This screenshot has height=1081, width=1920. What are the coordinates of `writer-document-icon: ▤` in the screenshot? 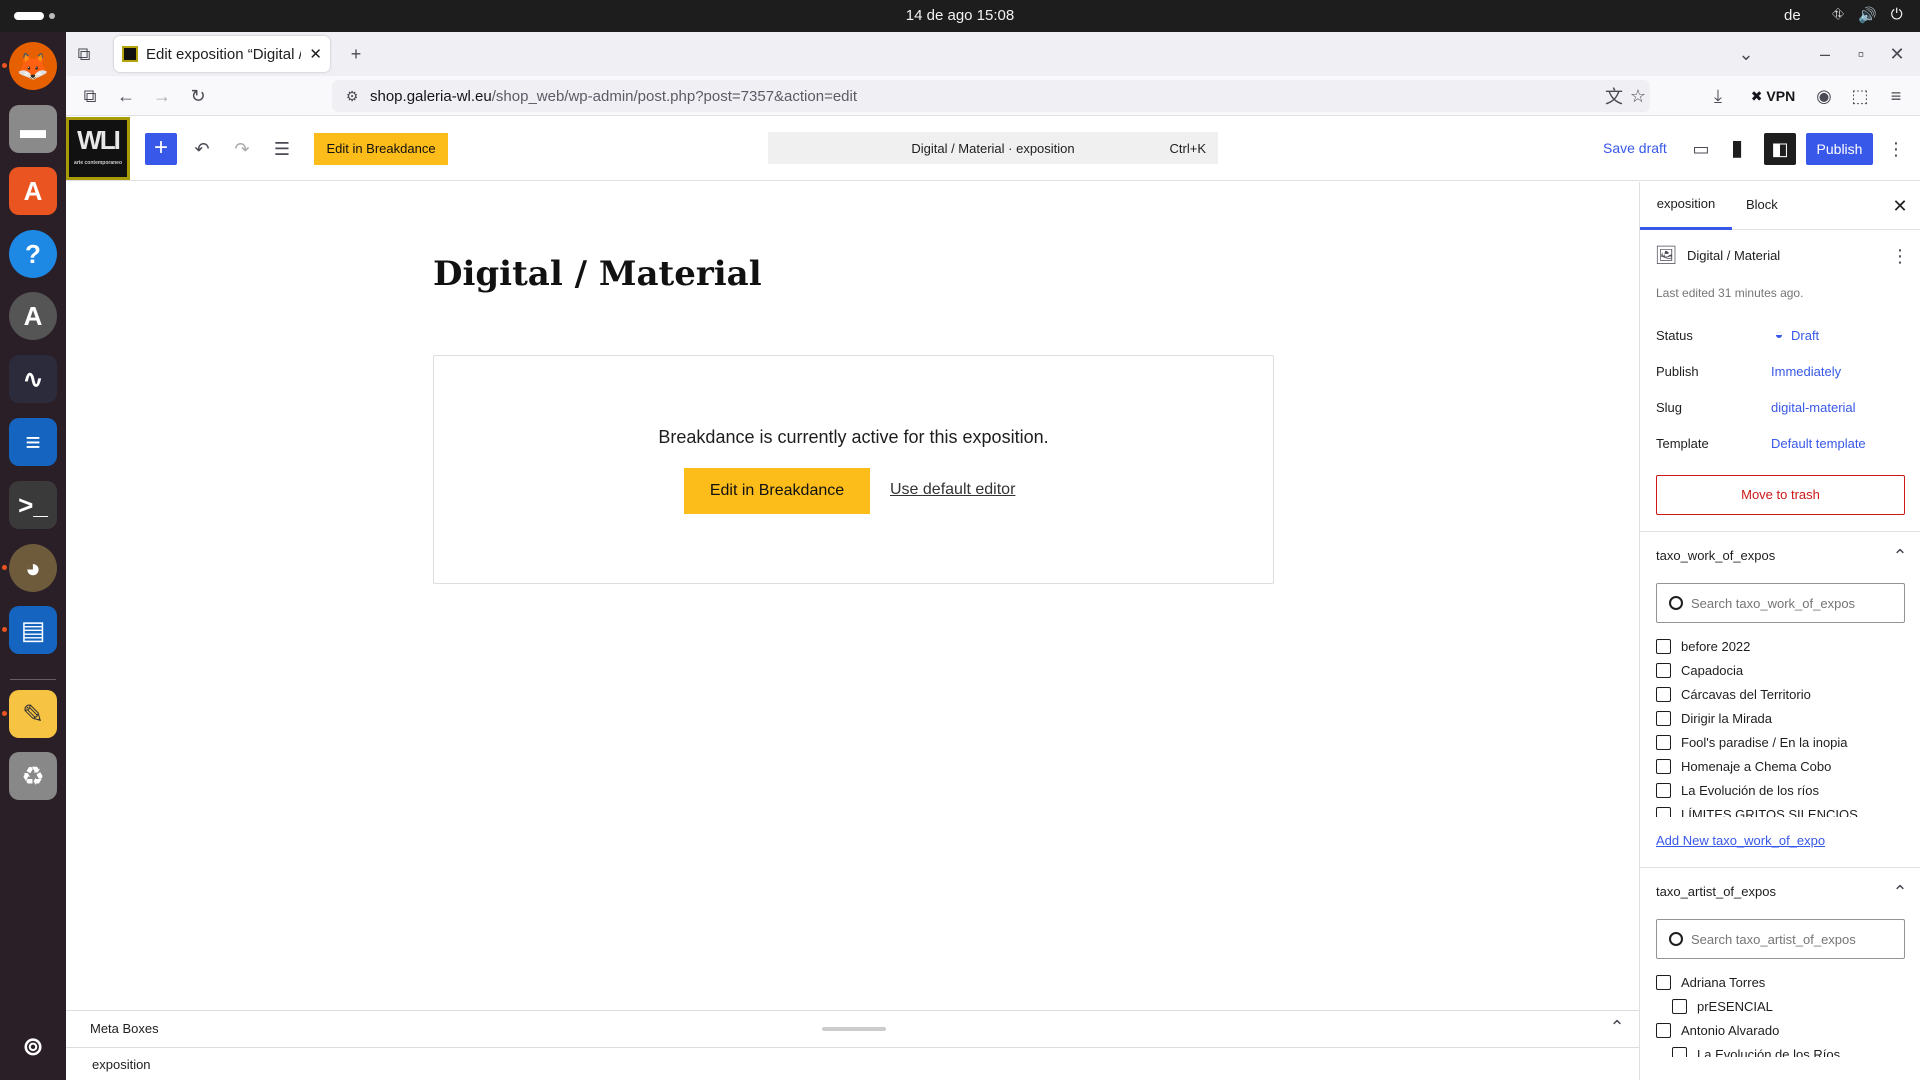 It's located at (33, 630).